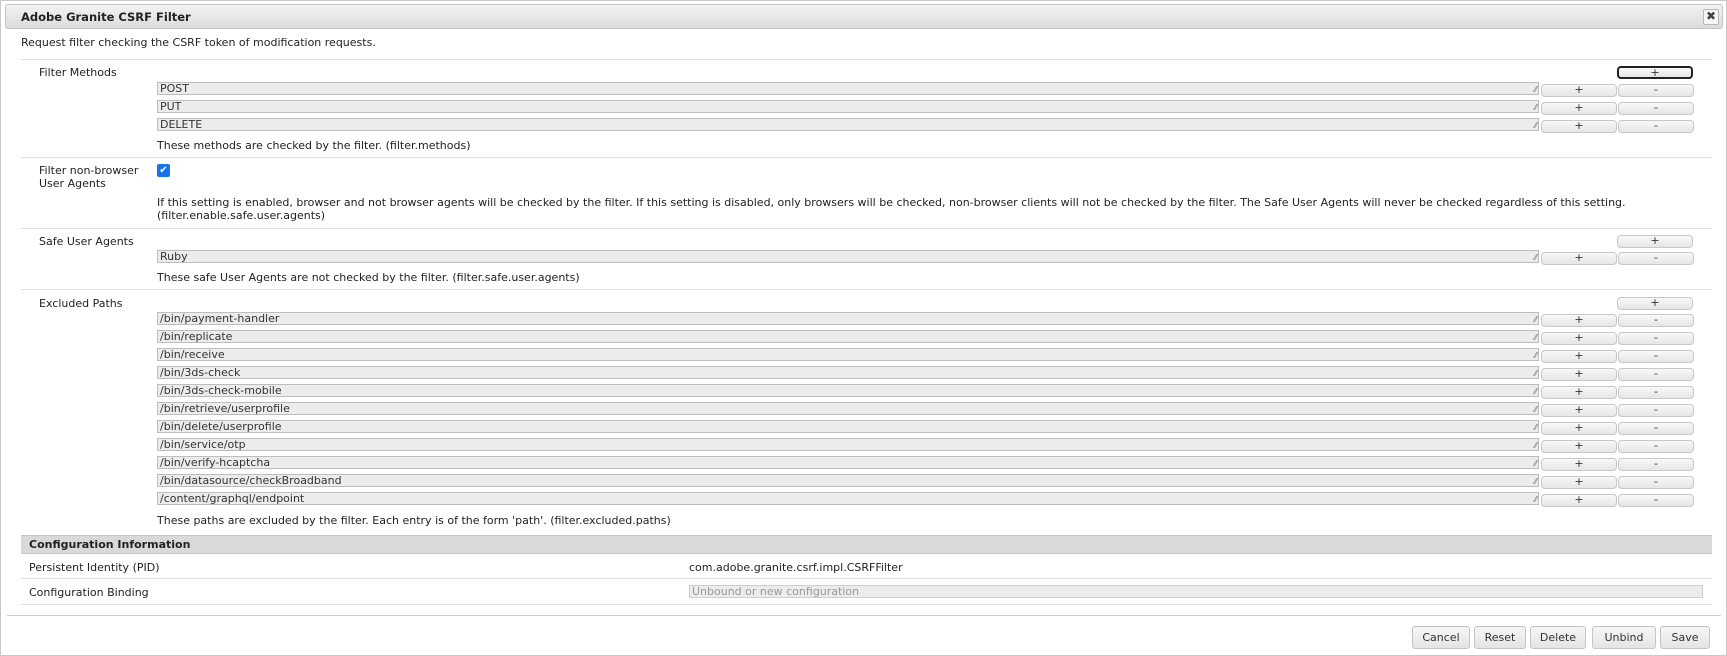  What do you see at coordinates (864, 16) in the screenshot?
I see `dialog-titlebar: Adobe Granite CSRF Filter ✖` at bounding box center [864, 16].